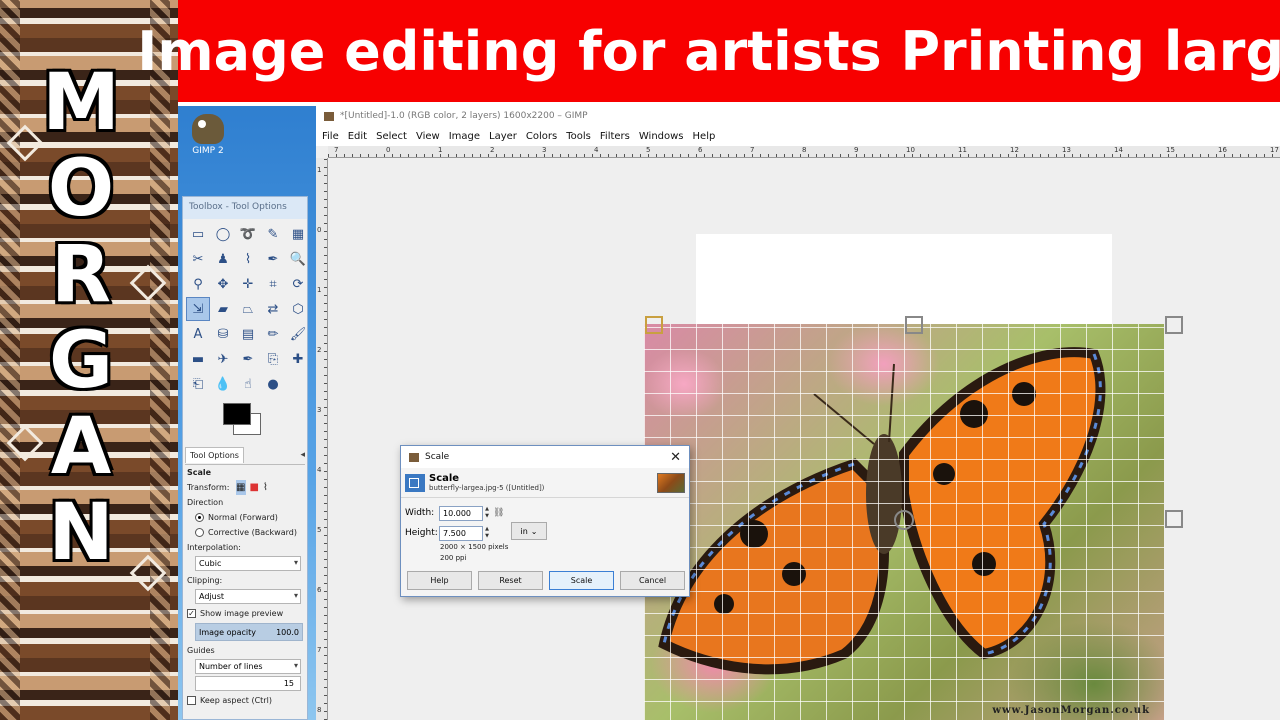 The width and height of the screenshot is (1280, 720). What do you see at coordinates (191, 613) in the screenshot?
I see `checkbox-checked-icon: ✓` at bounding box center [191, 613].